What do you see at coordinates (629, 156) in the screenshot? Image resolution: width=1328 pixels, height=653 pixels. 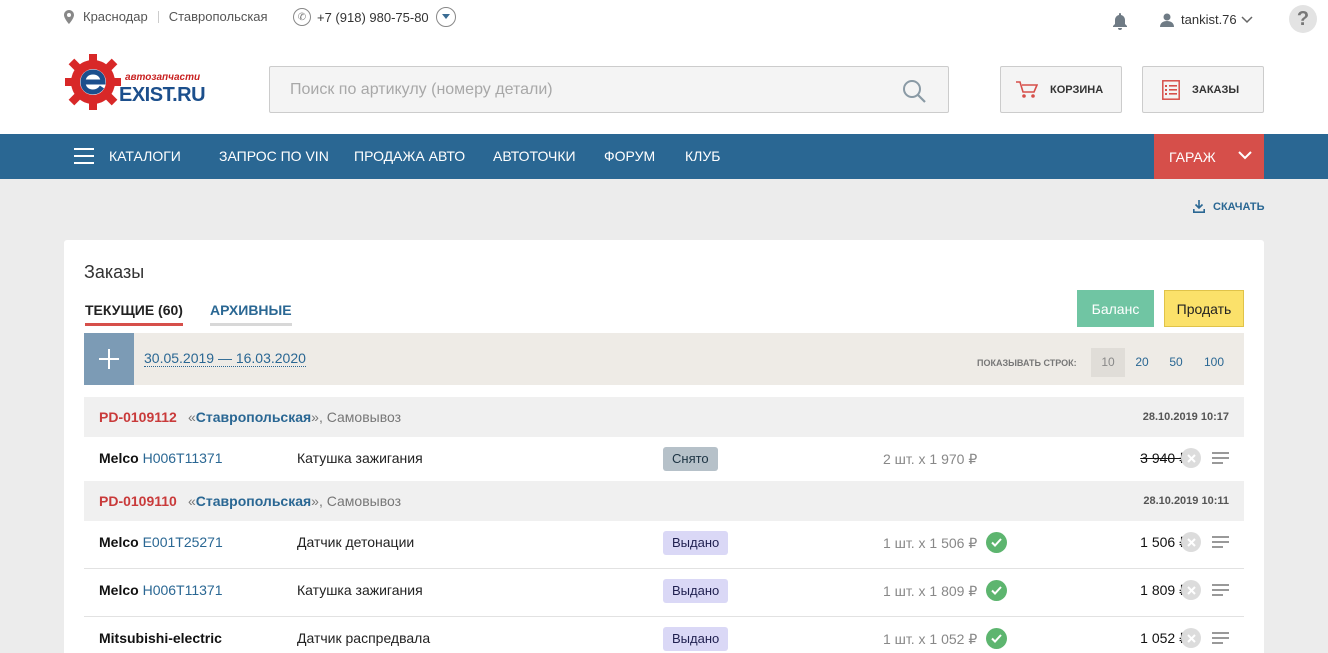 I see `nav-forum: ФОРУМ` at bounding box center [629, 156].